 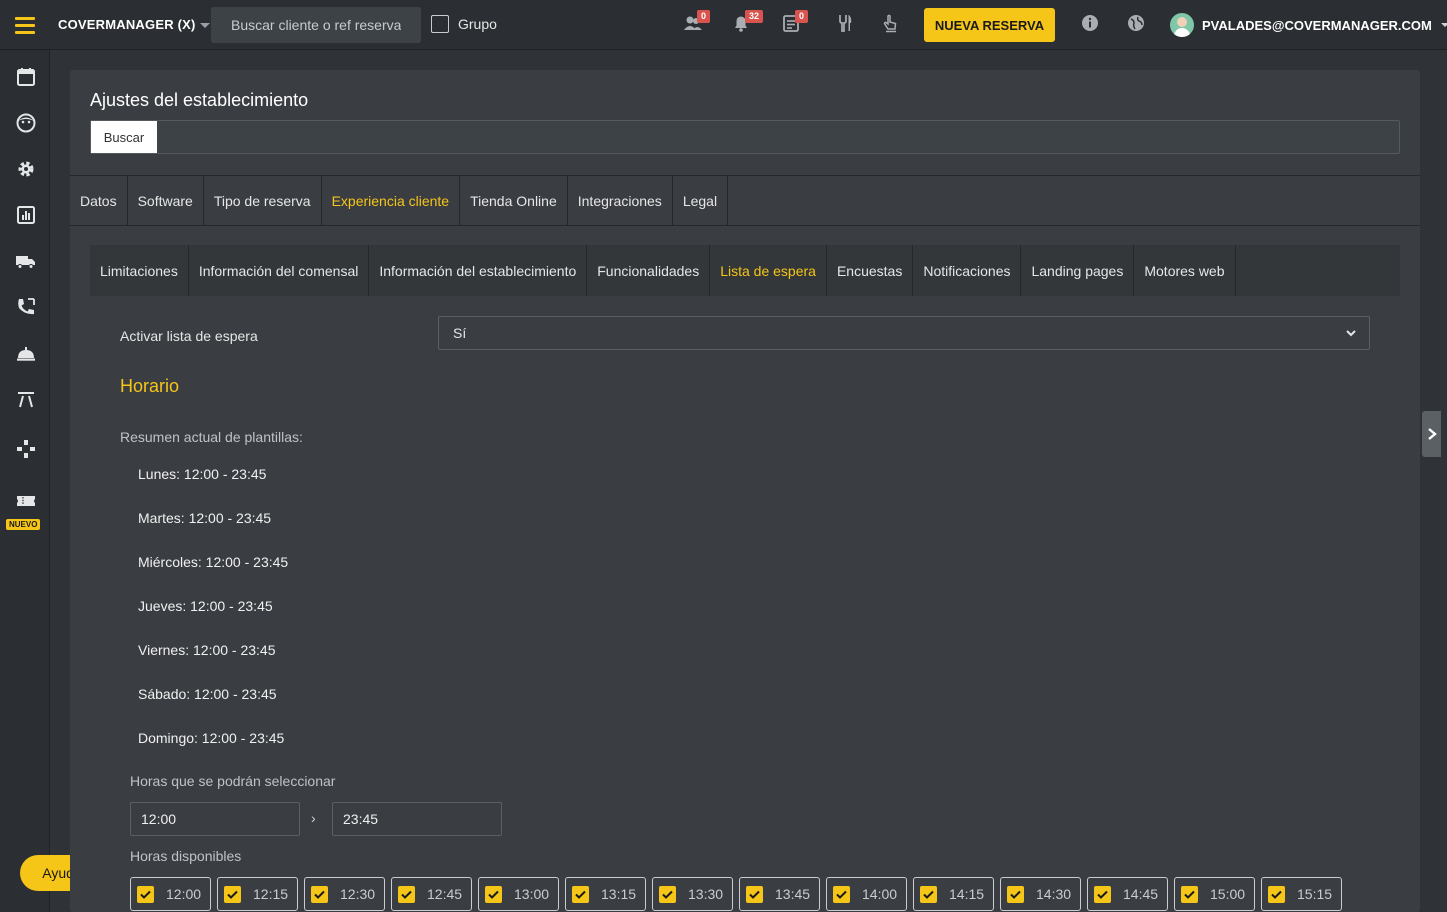 What do you see at coordinates (440, 24) in the screenshot?
I see `grupo-checkbox` at bounding box center [440, 24].